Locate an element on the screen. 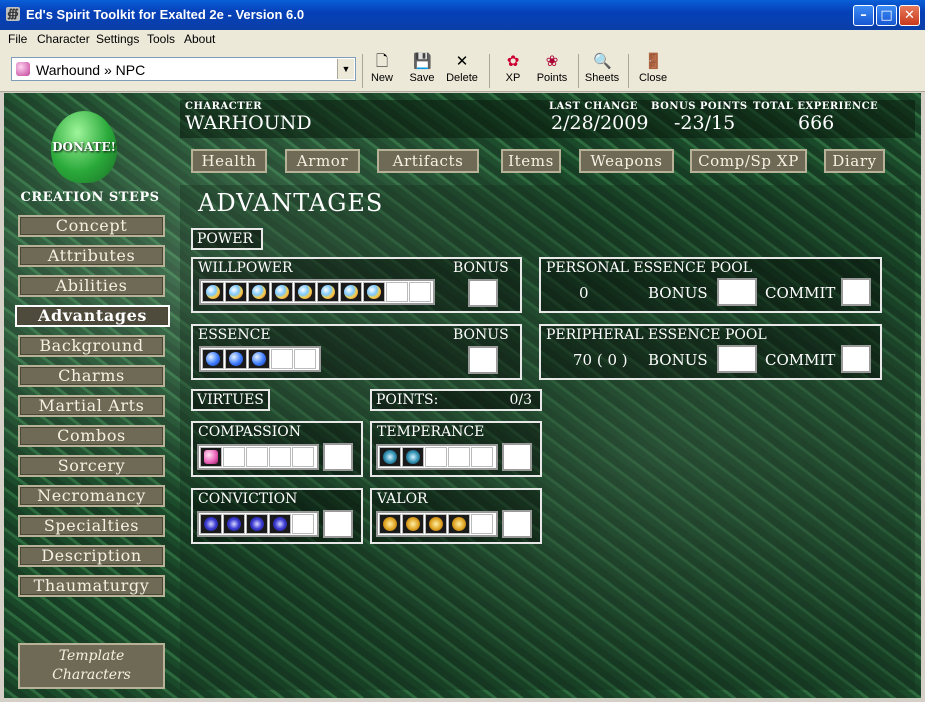 The height and width of the screenshot is (702, 925). tab-health: Health is located at coordinates (229, 161).